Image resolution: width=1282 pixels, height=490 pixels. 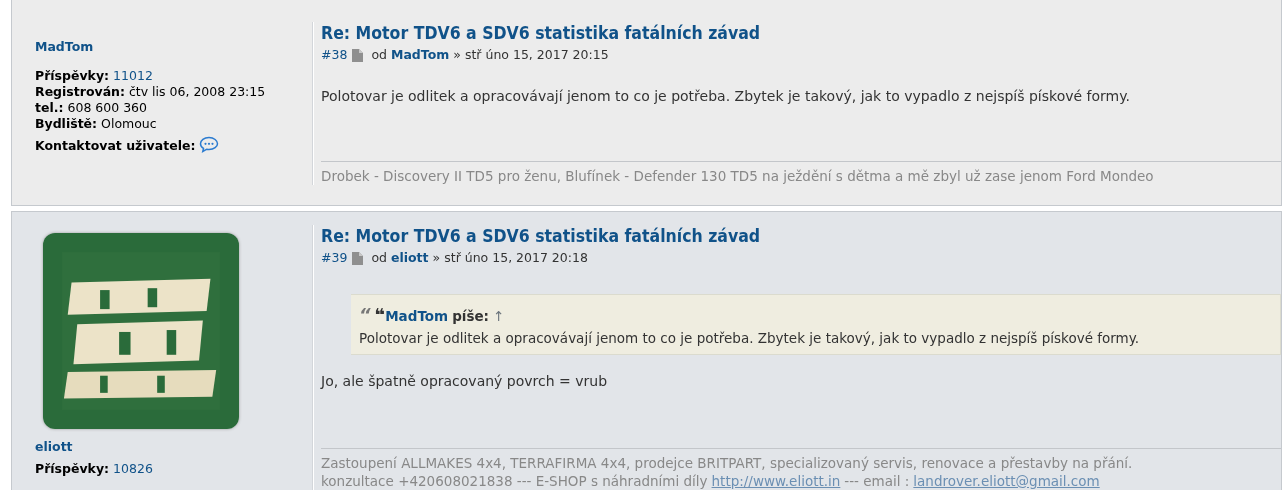 I want to click on chat-bubble-icon, so click(x=209, y=144).